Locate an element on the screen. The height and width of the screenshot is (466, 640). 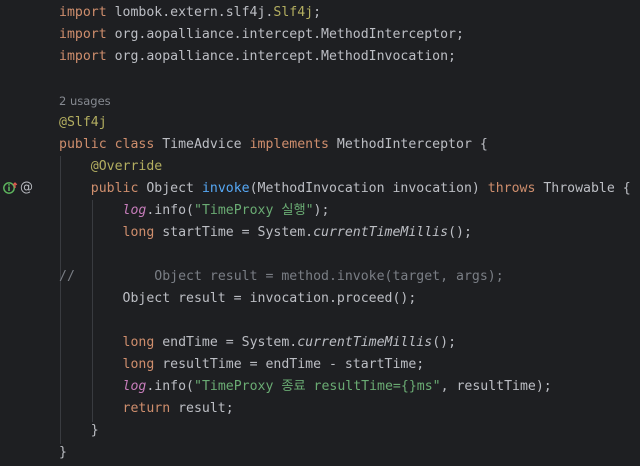
code-line-close-method: } is located at coordinates (79, 431).